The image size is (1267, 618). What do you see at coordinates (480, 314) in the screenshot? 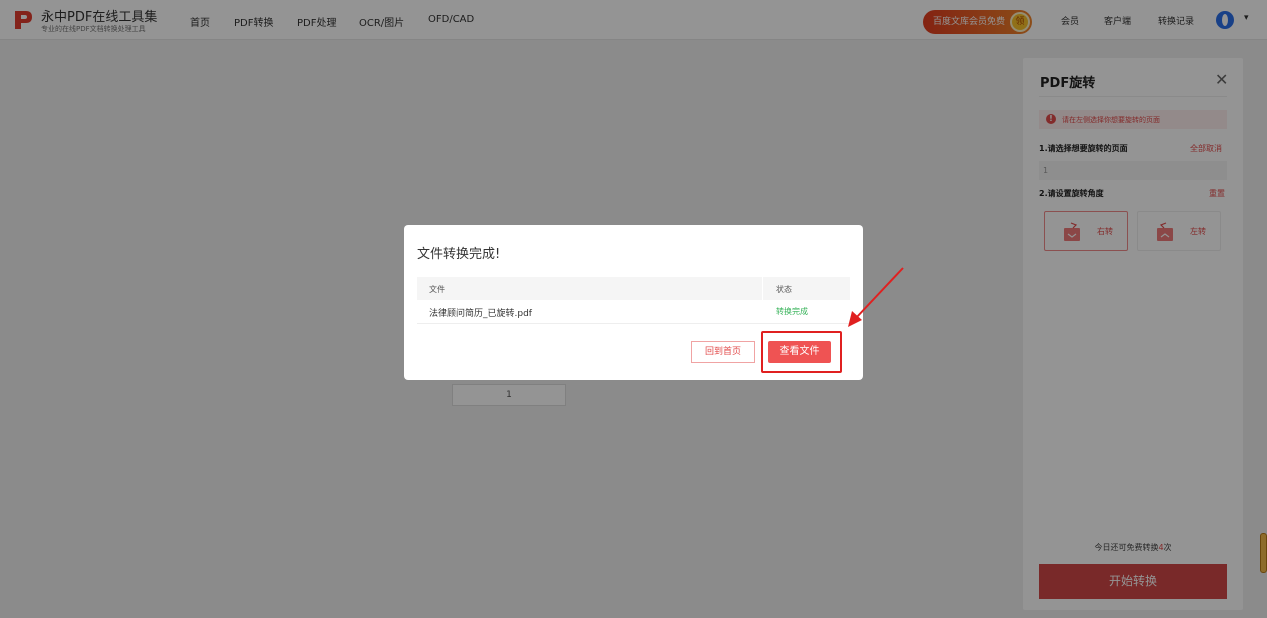
I see `file-name: 法律顾问简历_已旋转.pdf` at bounding box center [480, 314].